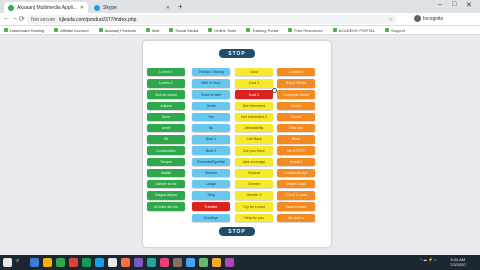 This screenshot has height=270, width=480. I want to click on sound-button: Gender, so click(254, 184).